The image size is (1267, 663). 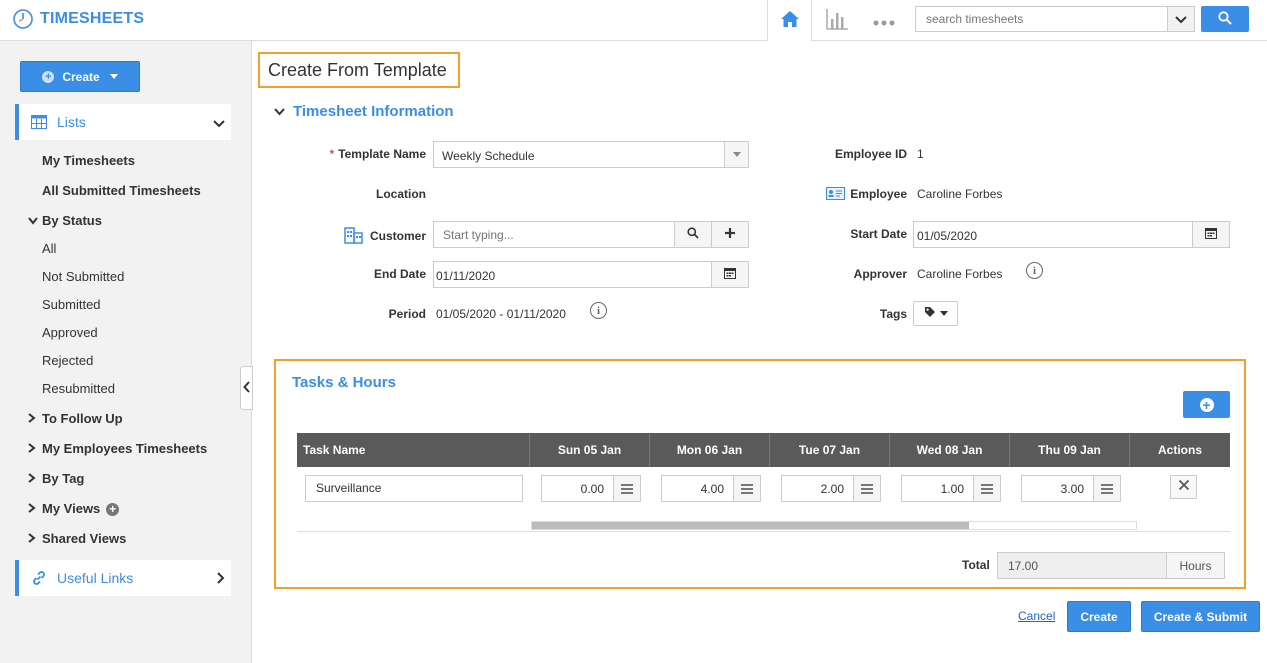 What do you see at coordinates (74, 509) in the screenshot?
I see `sidebar-item-my-views: My Views +` at bounding box center [74, 509].